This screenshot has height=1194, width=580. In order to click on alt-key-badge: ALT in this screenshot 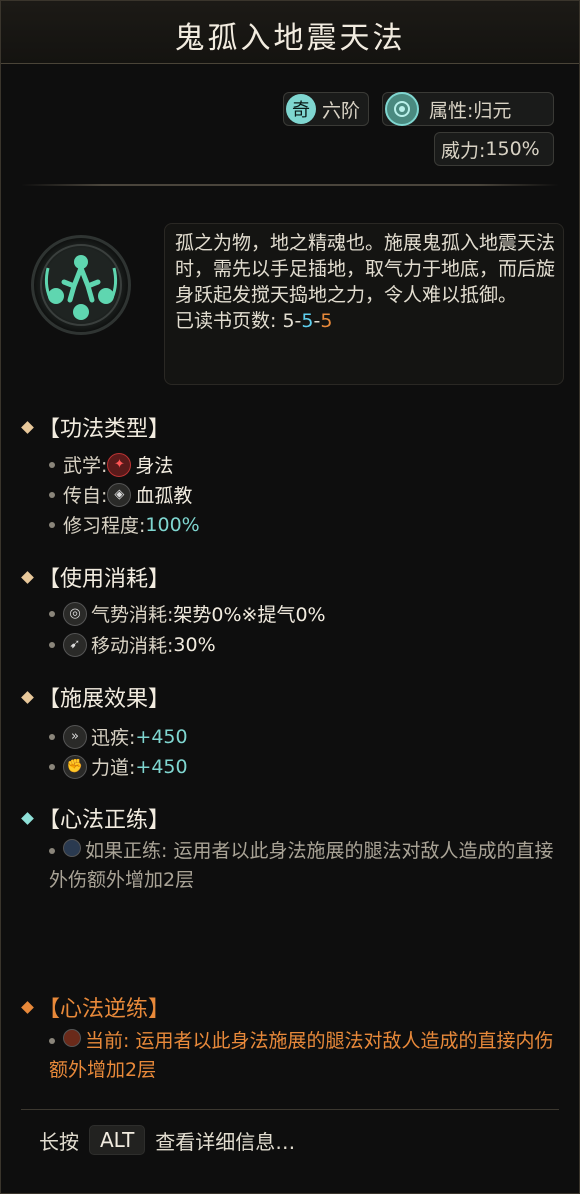, I will do `click(117, 1140)`.